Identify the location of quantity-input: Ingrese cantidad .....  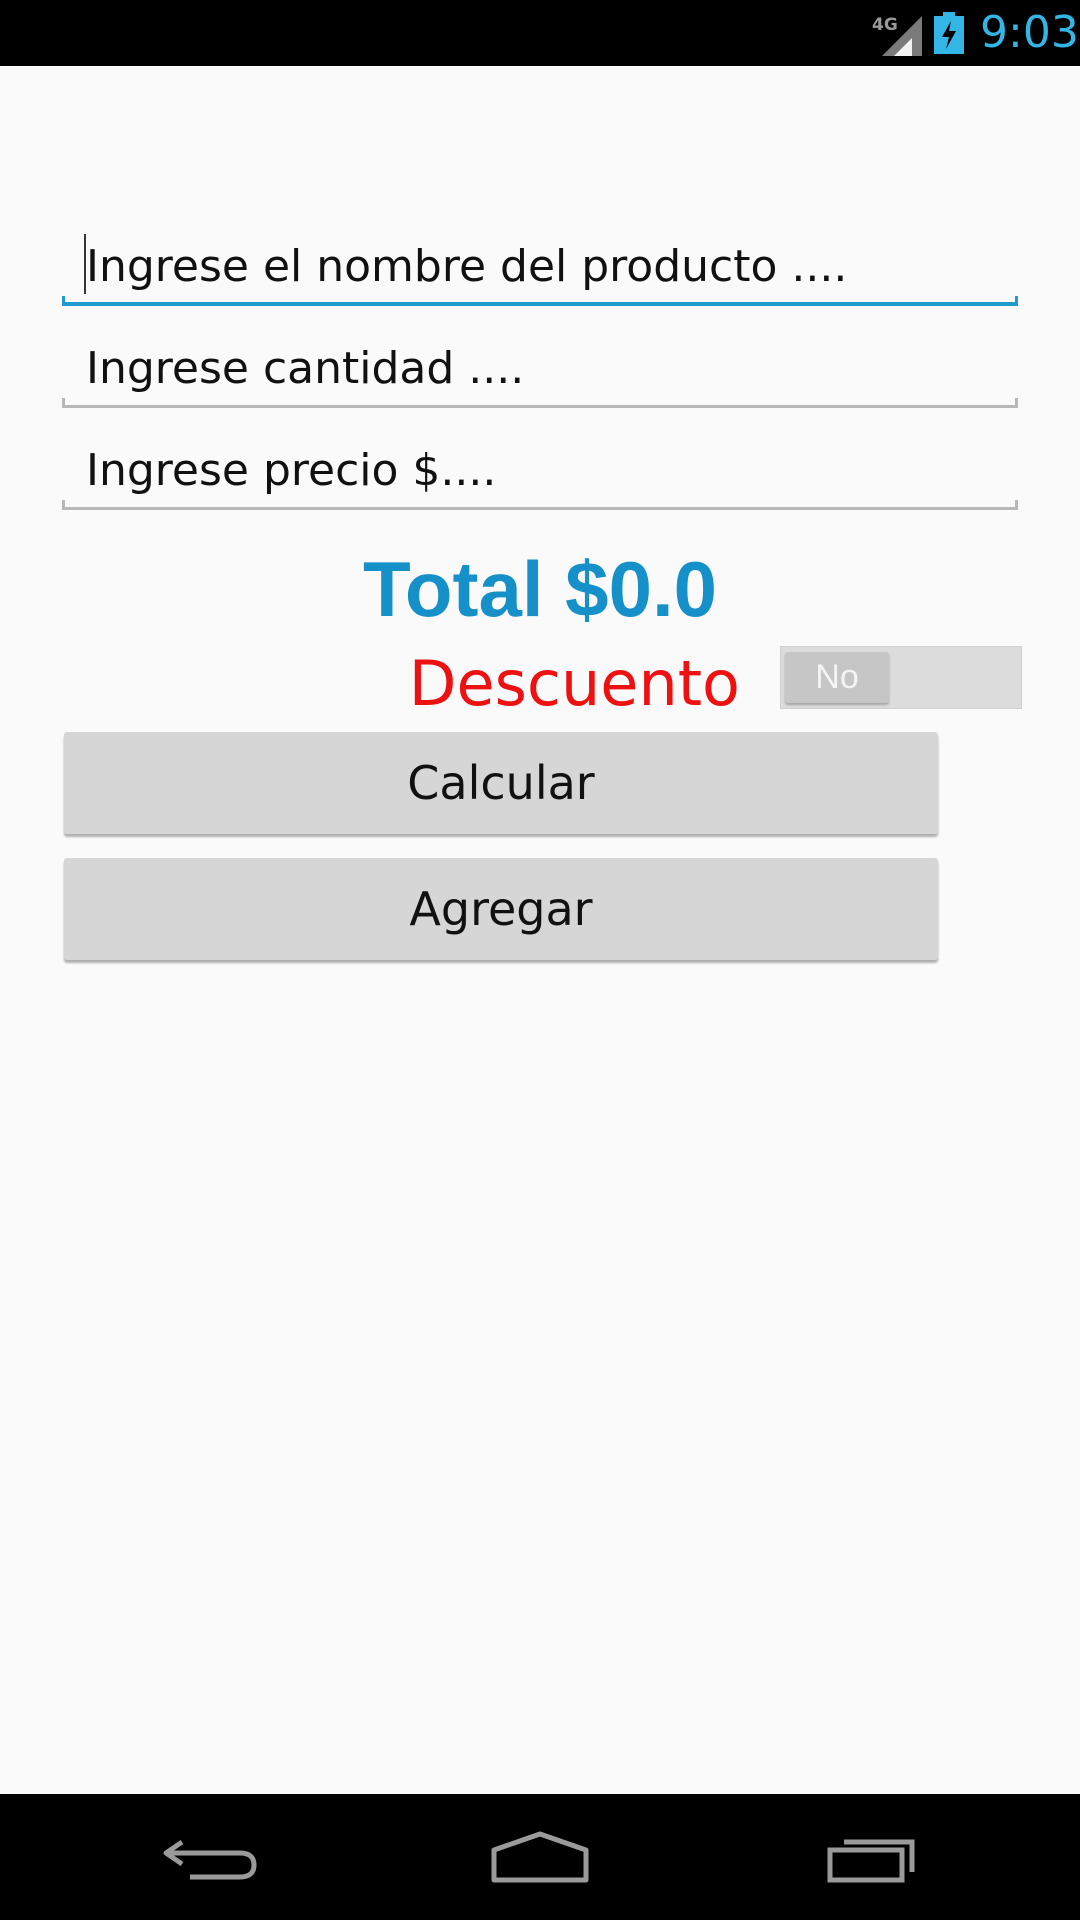
(540, 368).